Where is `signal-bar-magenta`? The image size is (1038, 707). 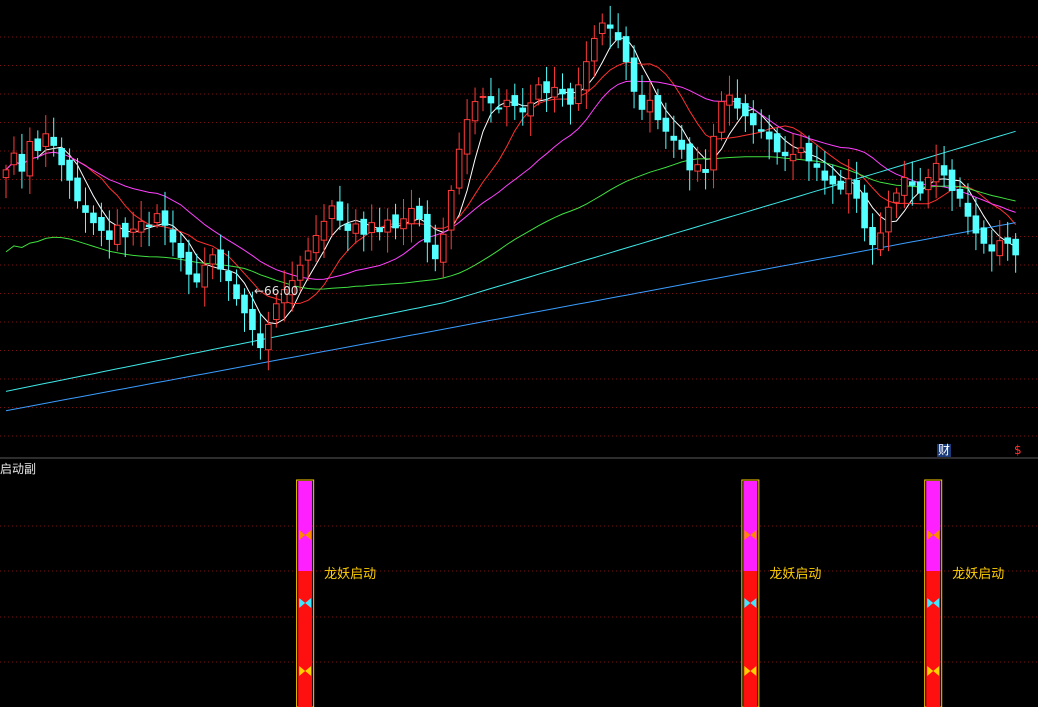 signal-bar-magenta is located at coordinates (750, 526).